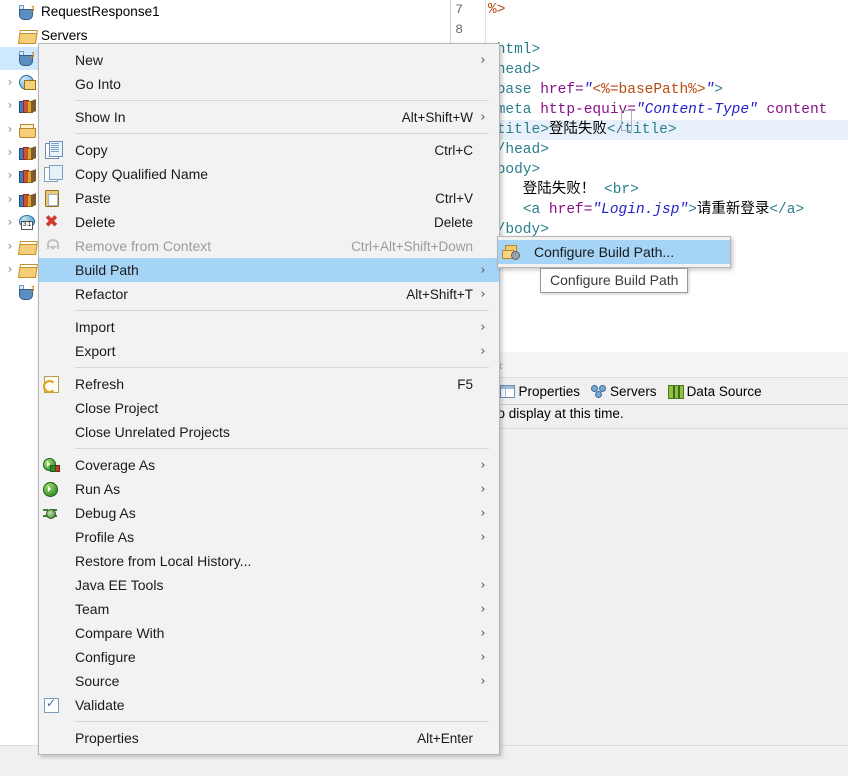 The width and height of the screenshot is (848, 776). What do you see at coordinates (95, 327) in the screenshot?
I see `menu-item-label: Import` at bounding box center [95, 327].